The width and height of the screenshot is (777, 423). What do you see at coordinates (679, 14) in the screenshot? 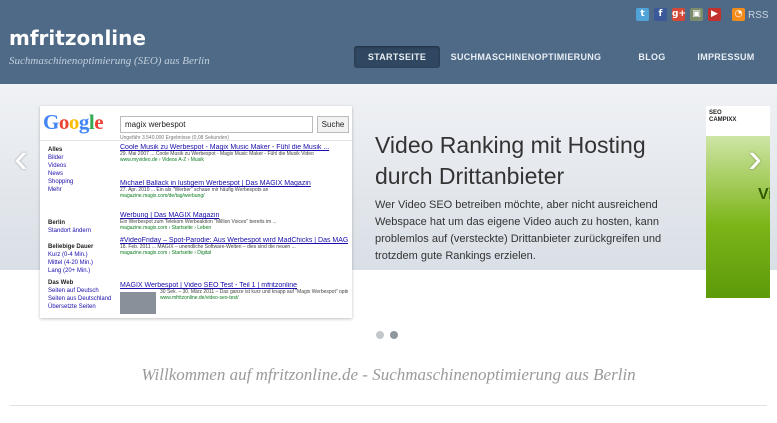
I see `googleplus-icon: g+` at bounding box center [679, 14].